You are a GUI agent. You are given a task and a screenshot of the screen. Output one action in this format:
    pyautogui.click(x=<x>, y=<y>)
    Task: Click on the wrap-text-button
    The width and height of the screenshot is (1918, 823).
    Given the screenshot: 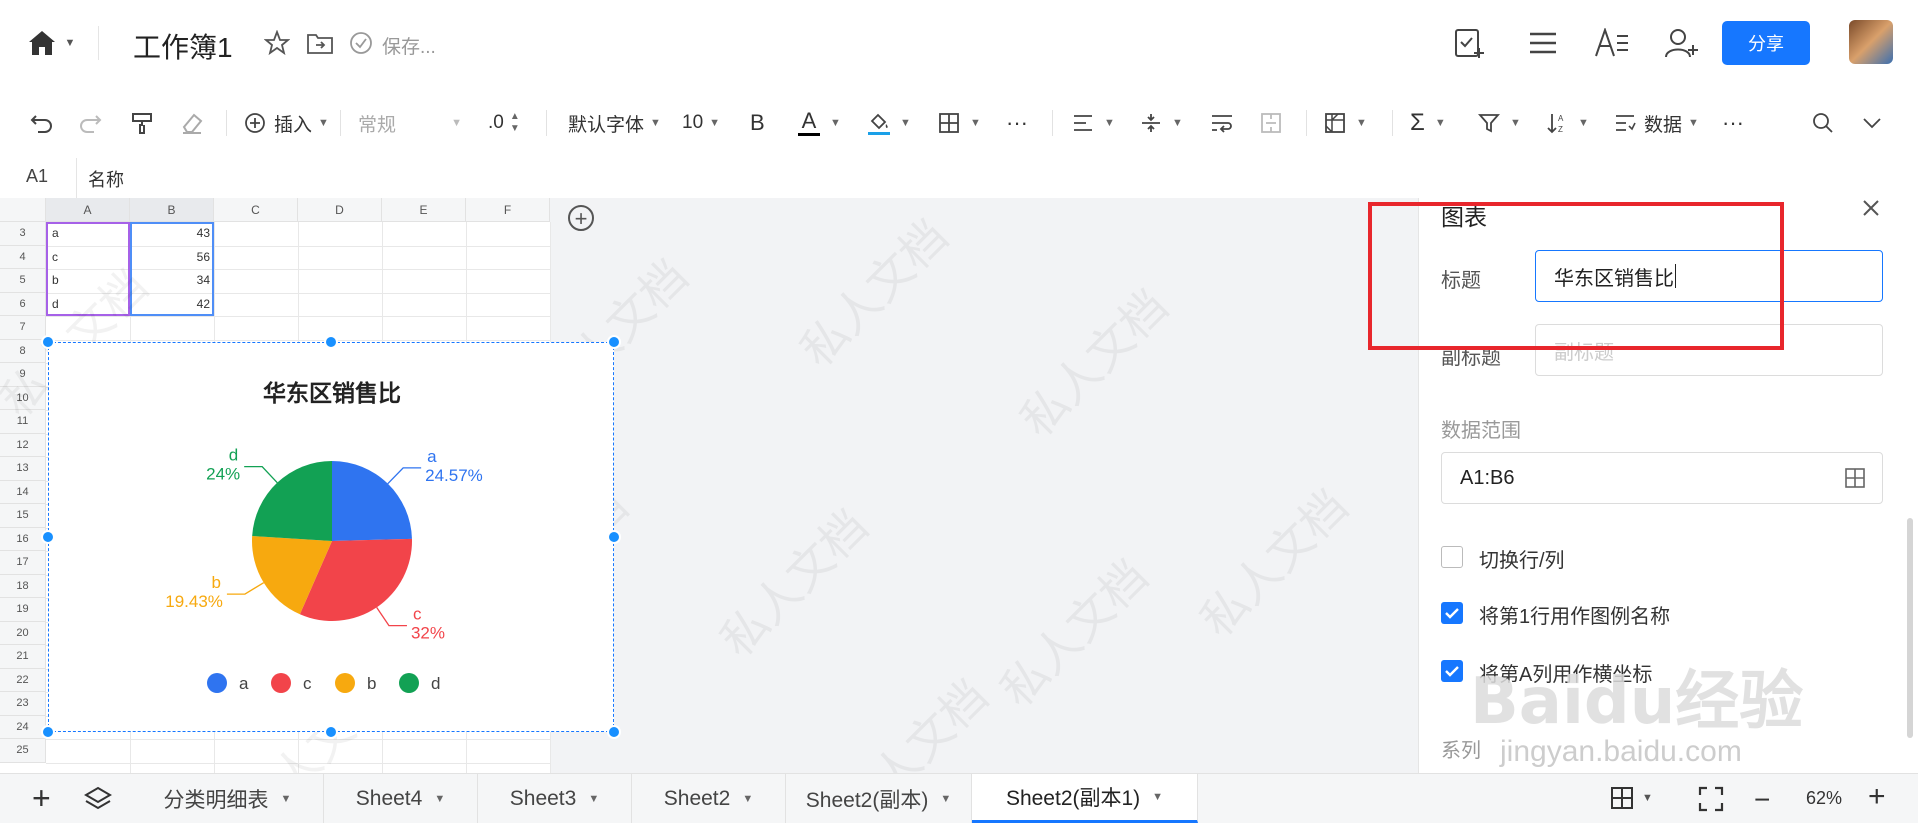 What is the action you would take?
    pyautogui.click(x=1222, y=123)
    